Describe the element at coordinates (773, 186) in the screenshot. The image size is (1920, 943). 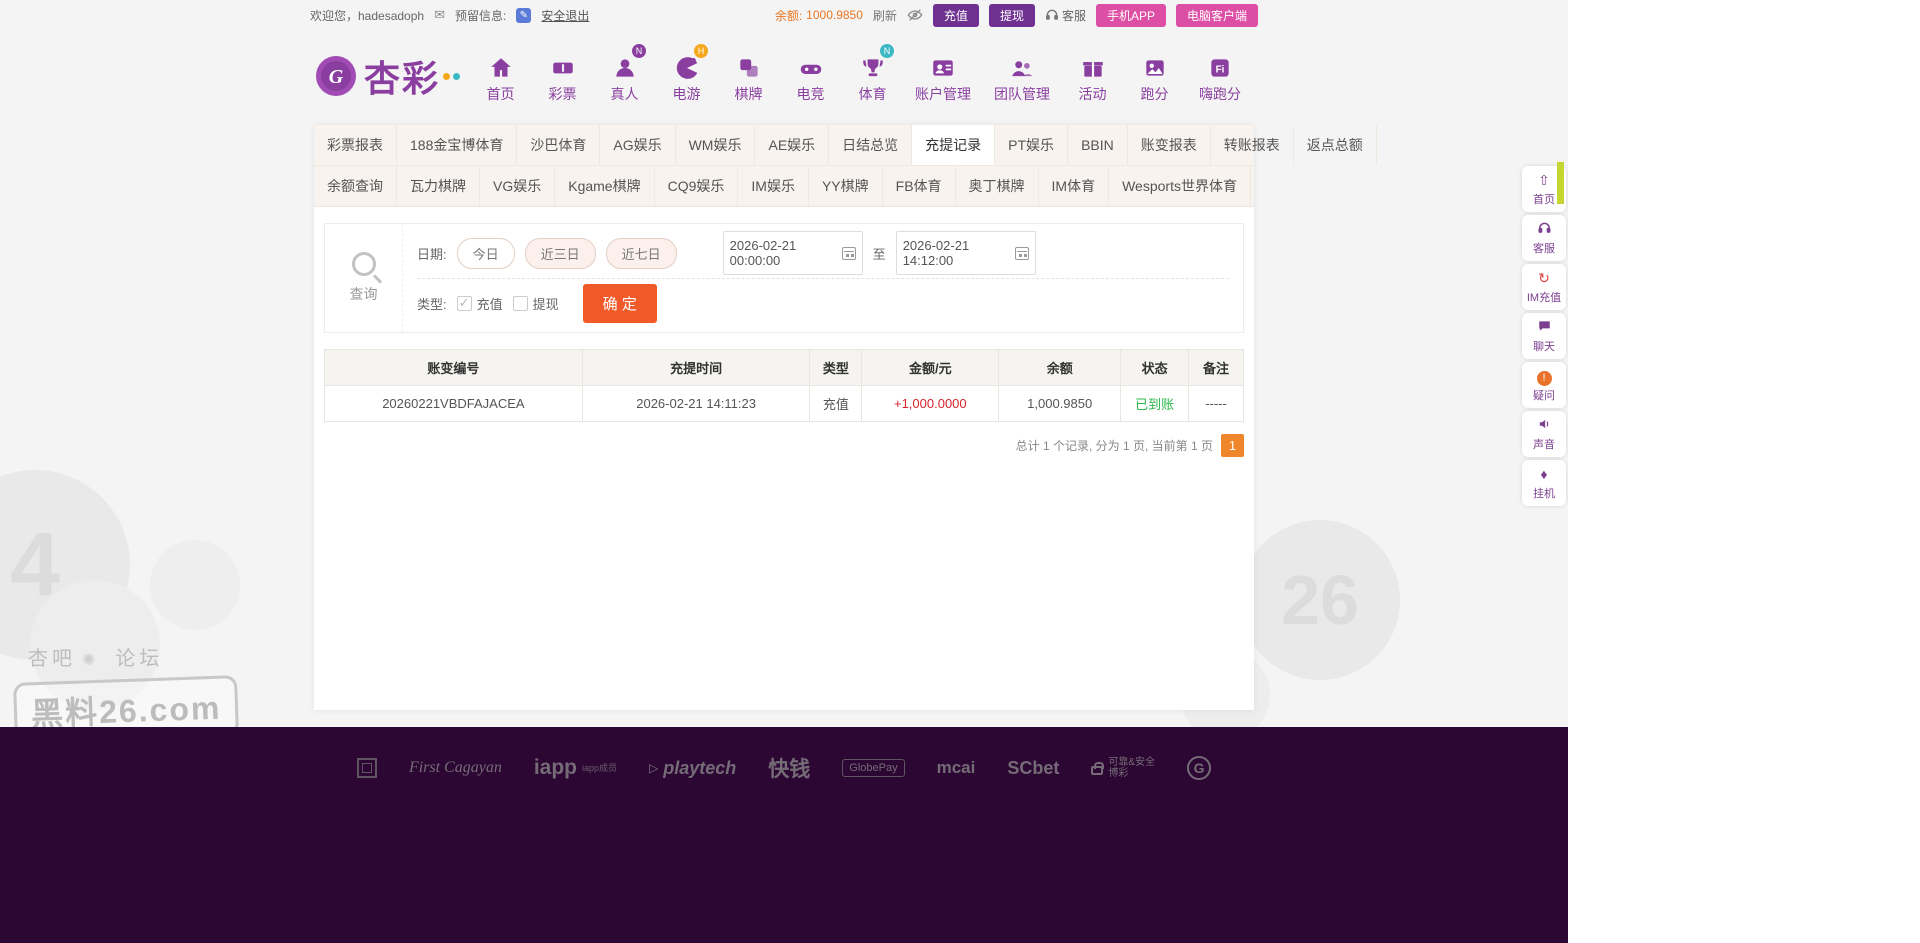
I see `tab-im-entertainment: IM娱乐` at that location.